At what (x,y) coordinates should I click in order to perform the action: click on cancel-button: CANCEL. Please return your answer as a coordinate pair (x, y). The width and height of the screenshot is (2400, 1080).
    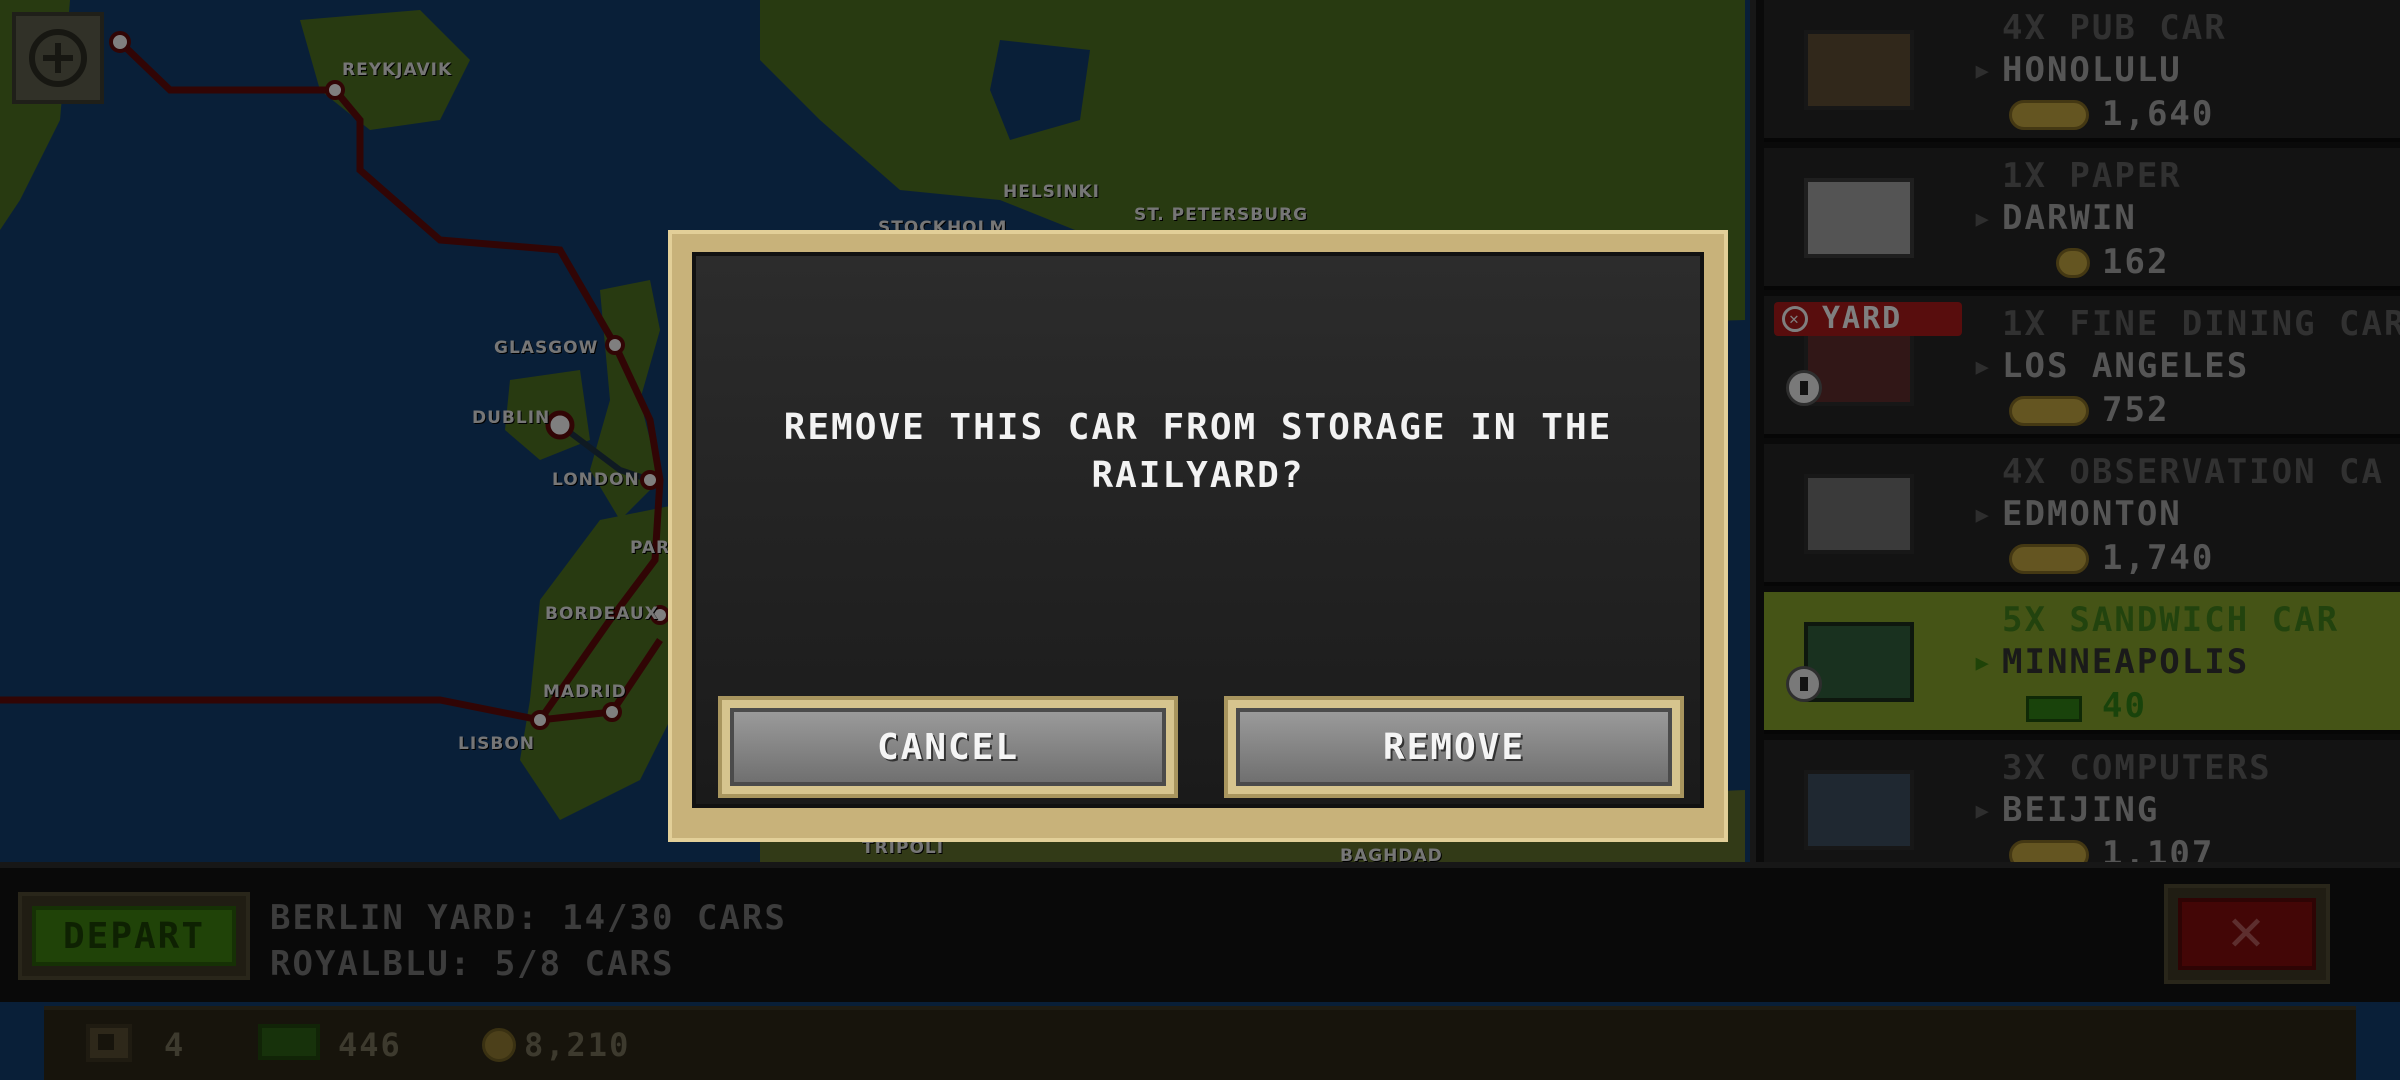
    Looking at the image, I should click on (948, 747).